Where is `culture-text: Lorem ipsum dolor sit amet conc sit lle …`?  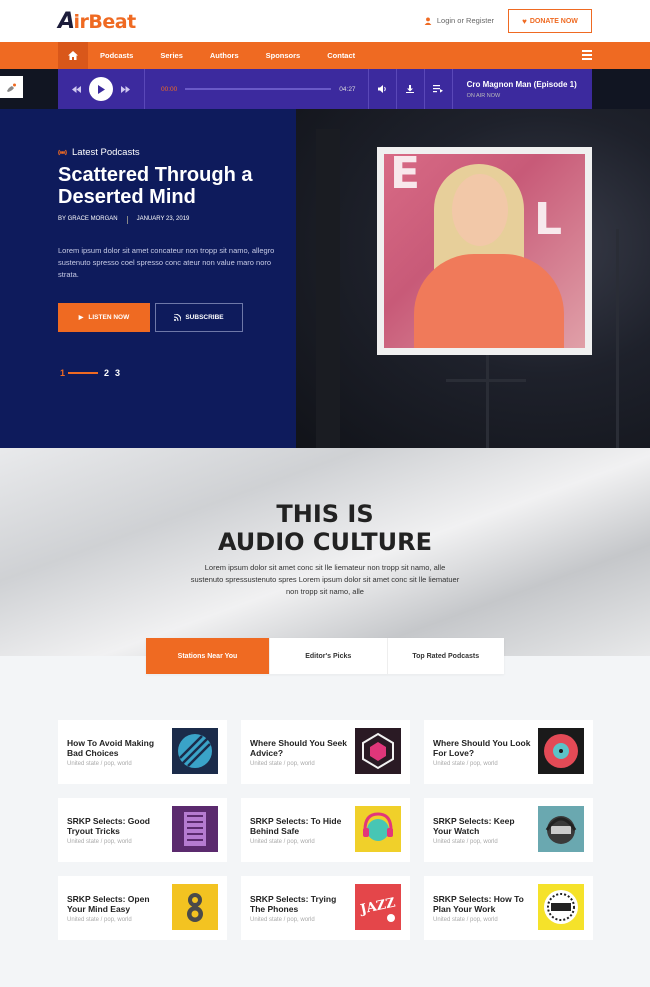 culture-text: Lorem ipsum dolor sit amet conc sit lle … is located at coordinates (325, 579).